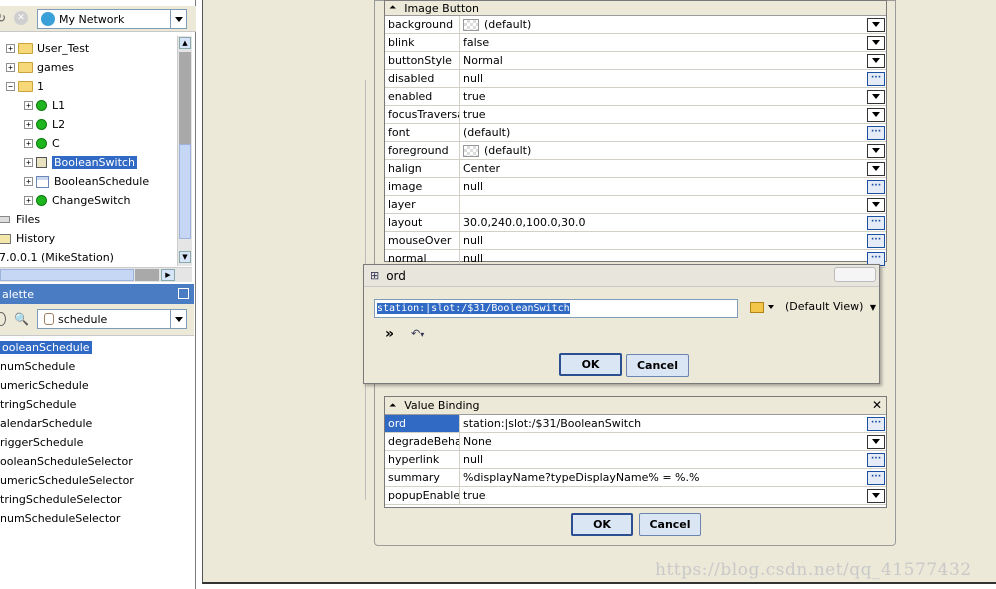  I want to click on tree-item: + games, so click(40, 67).